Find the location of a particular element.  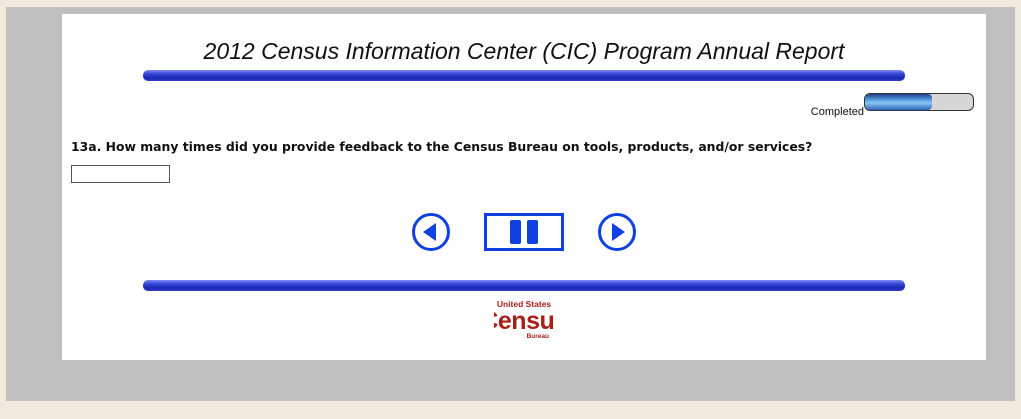

next-button is located at coordinates (617, 232).